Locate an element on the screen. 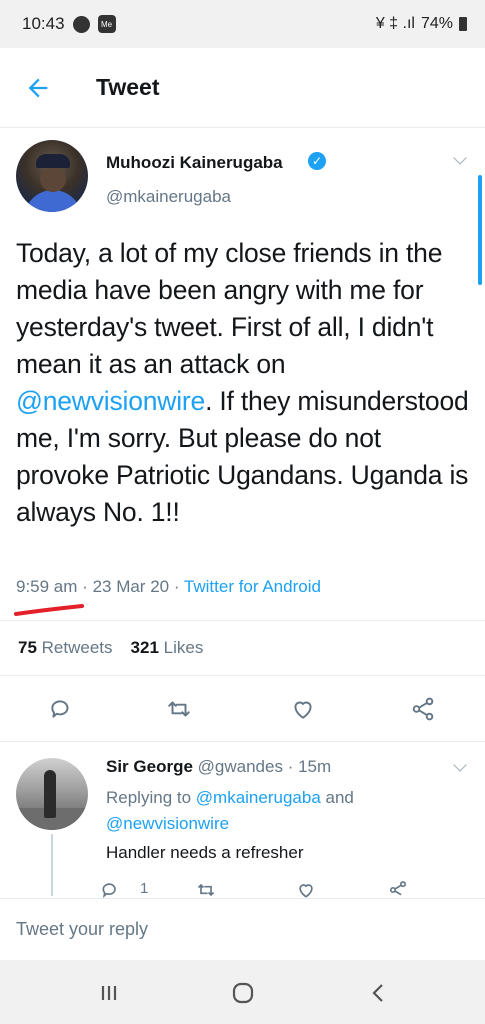 This screenshot has width=485, height=1024. status-time: 10:43 is located at coordinates (43, 23).